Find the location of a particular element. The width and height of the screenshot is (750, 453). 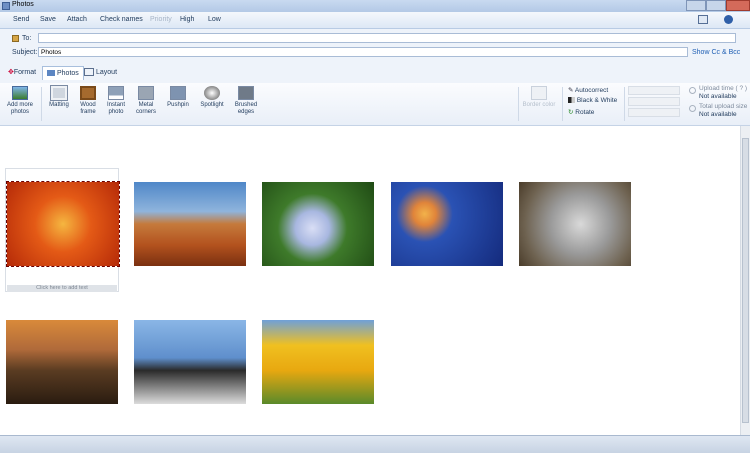

border-color-label: Border color is located at coordinates (539, 105).